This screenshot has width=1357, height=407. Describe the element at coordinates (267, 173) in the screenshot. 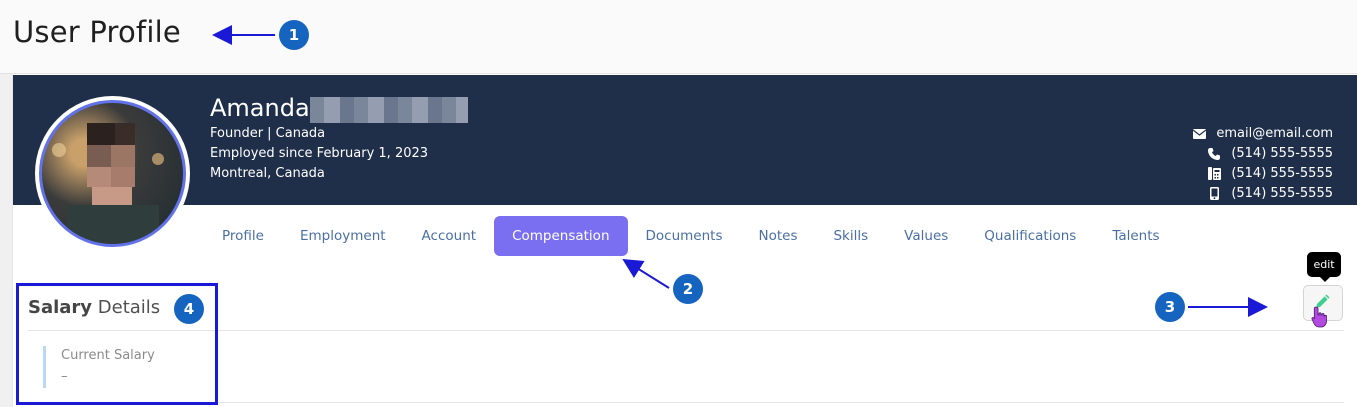

I see `city: Montreal, Canada` at that location.